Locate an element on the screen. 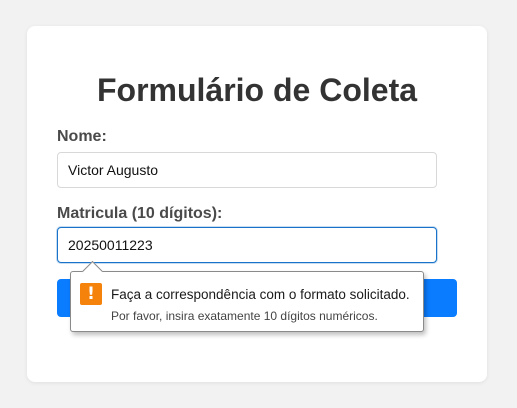 This screenshot has width=517, height=408. page-title: Formulário de Coleta is located at coordinates (257, 90).